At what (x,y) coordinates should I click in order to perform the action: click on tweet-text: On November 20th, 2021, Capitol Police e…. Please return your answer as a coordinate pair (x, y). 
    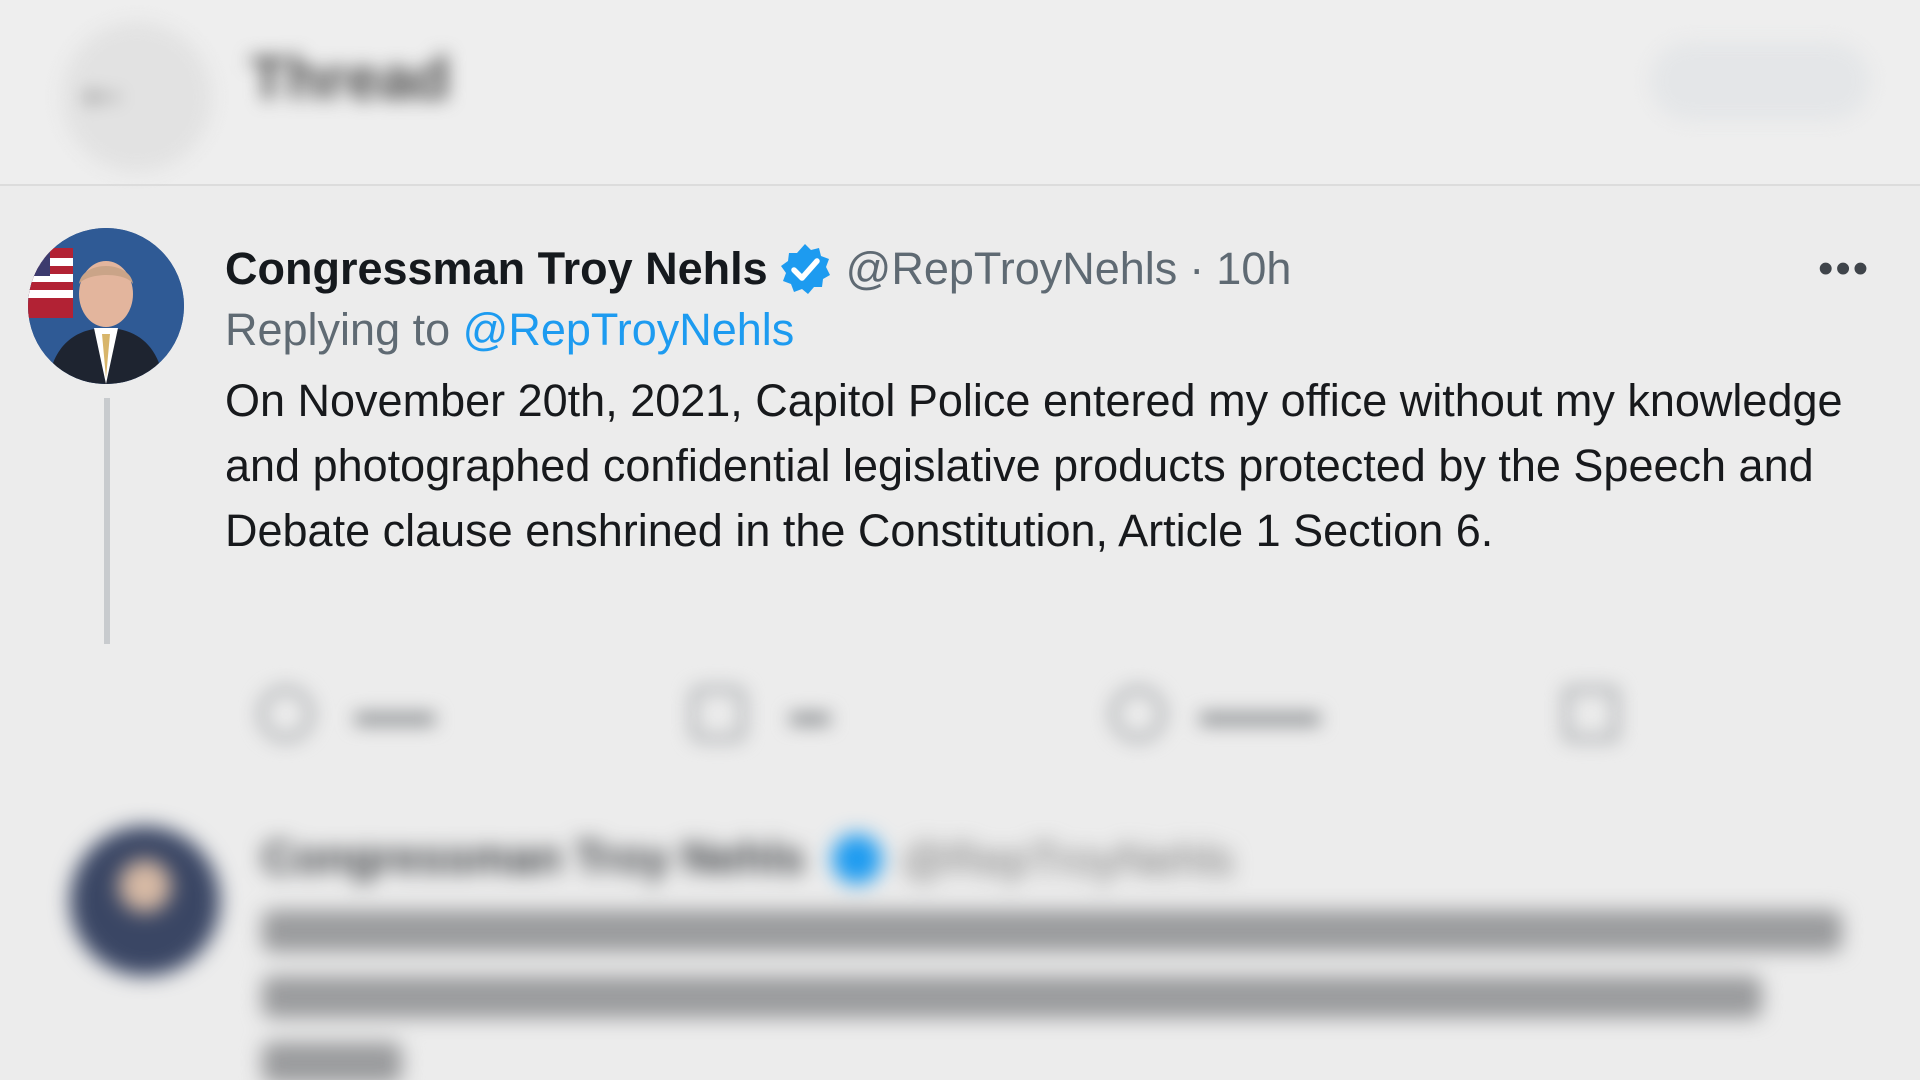
    Looking at the image, I should click on (1034, 465).